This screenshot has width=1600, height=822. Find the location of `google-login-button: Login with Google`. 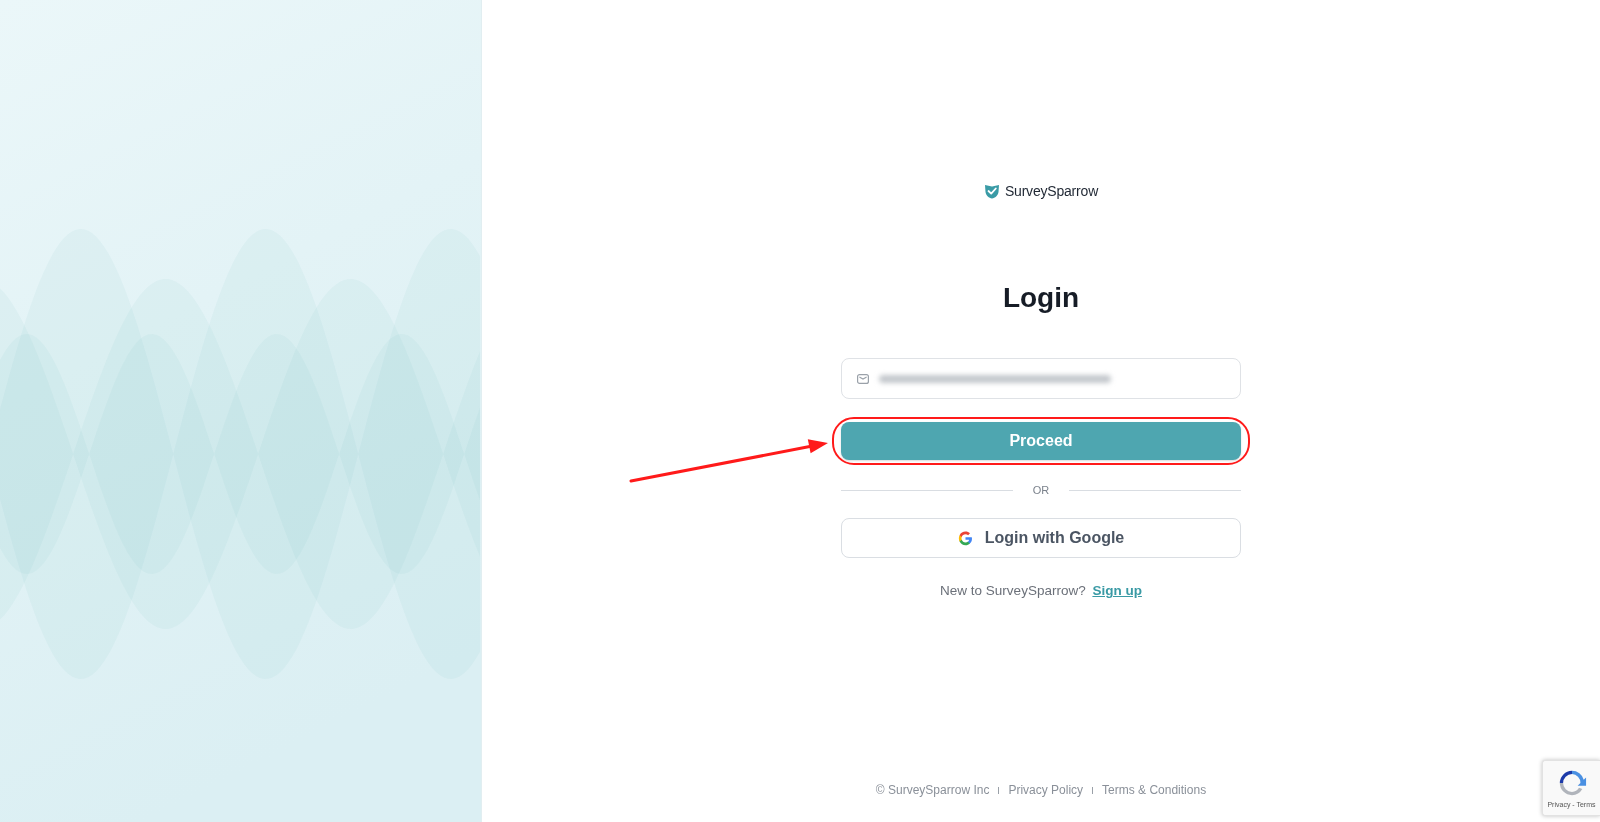

google-login-button: Login with Google is located at coordinates (1041, 538).